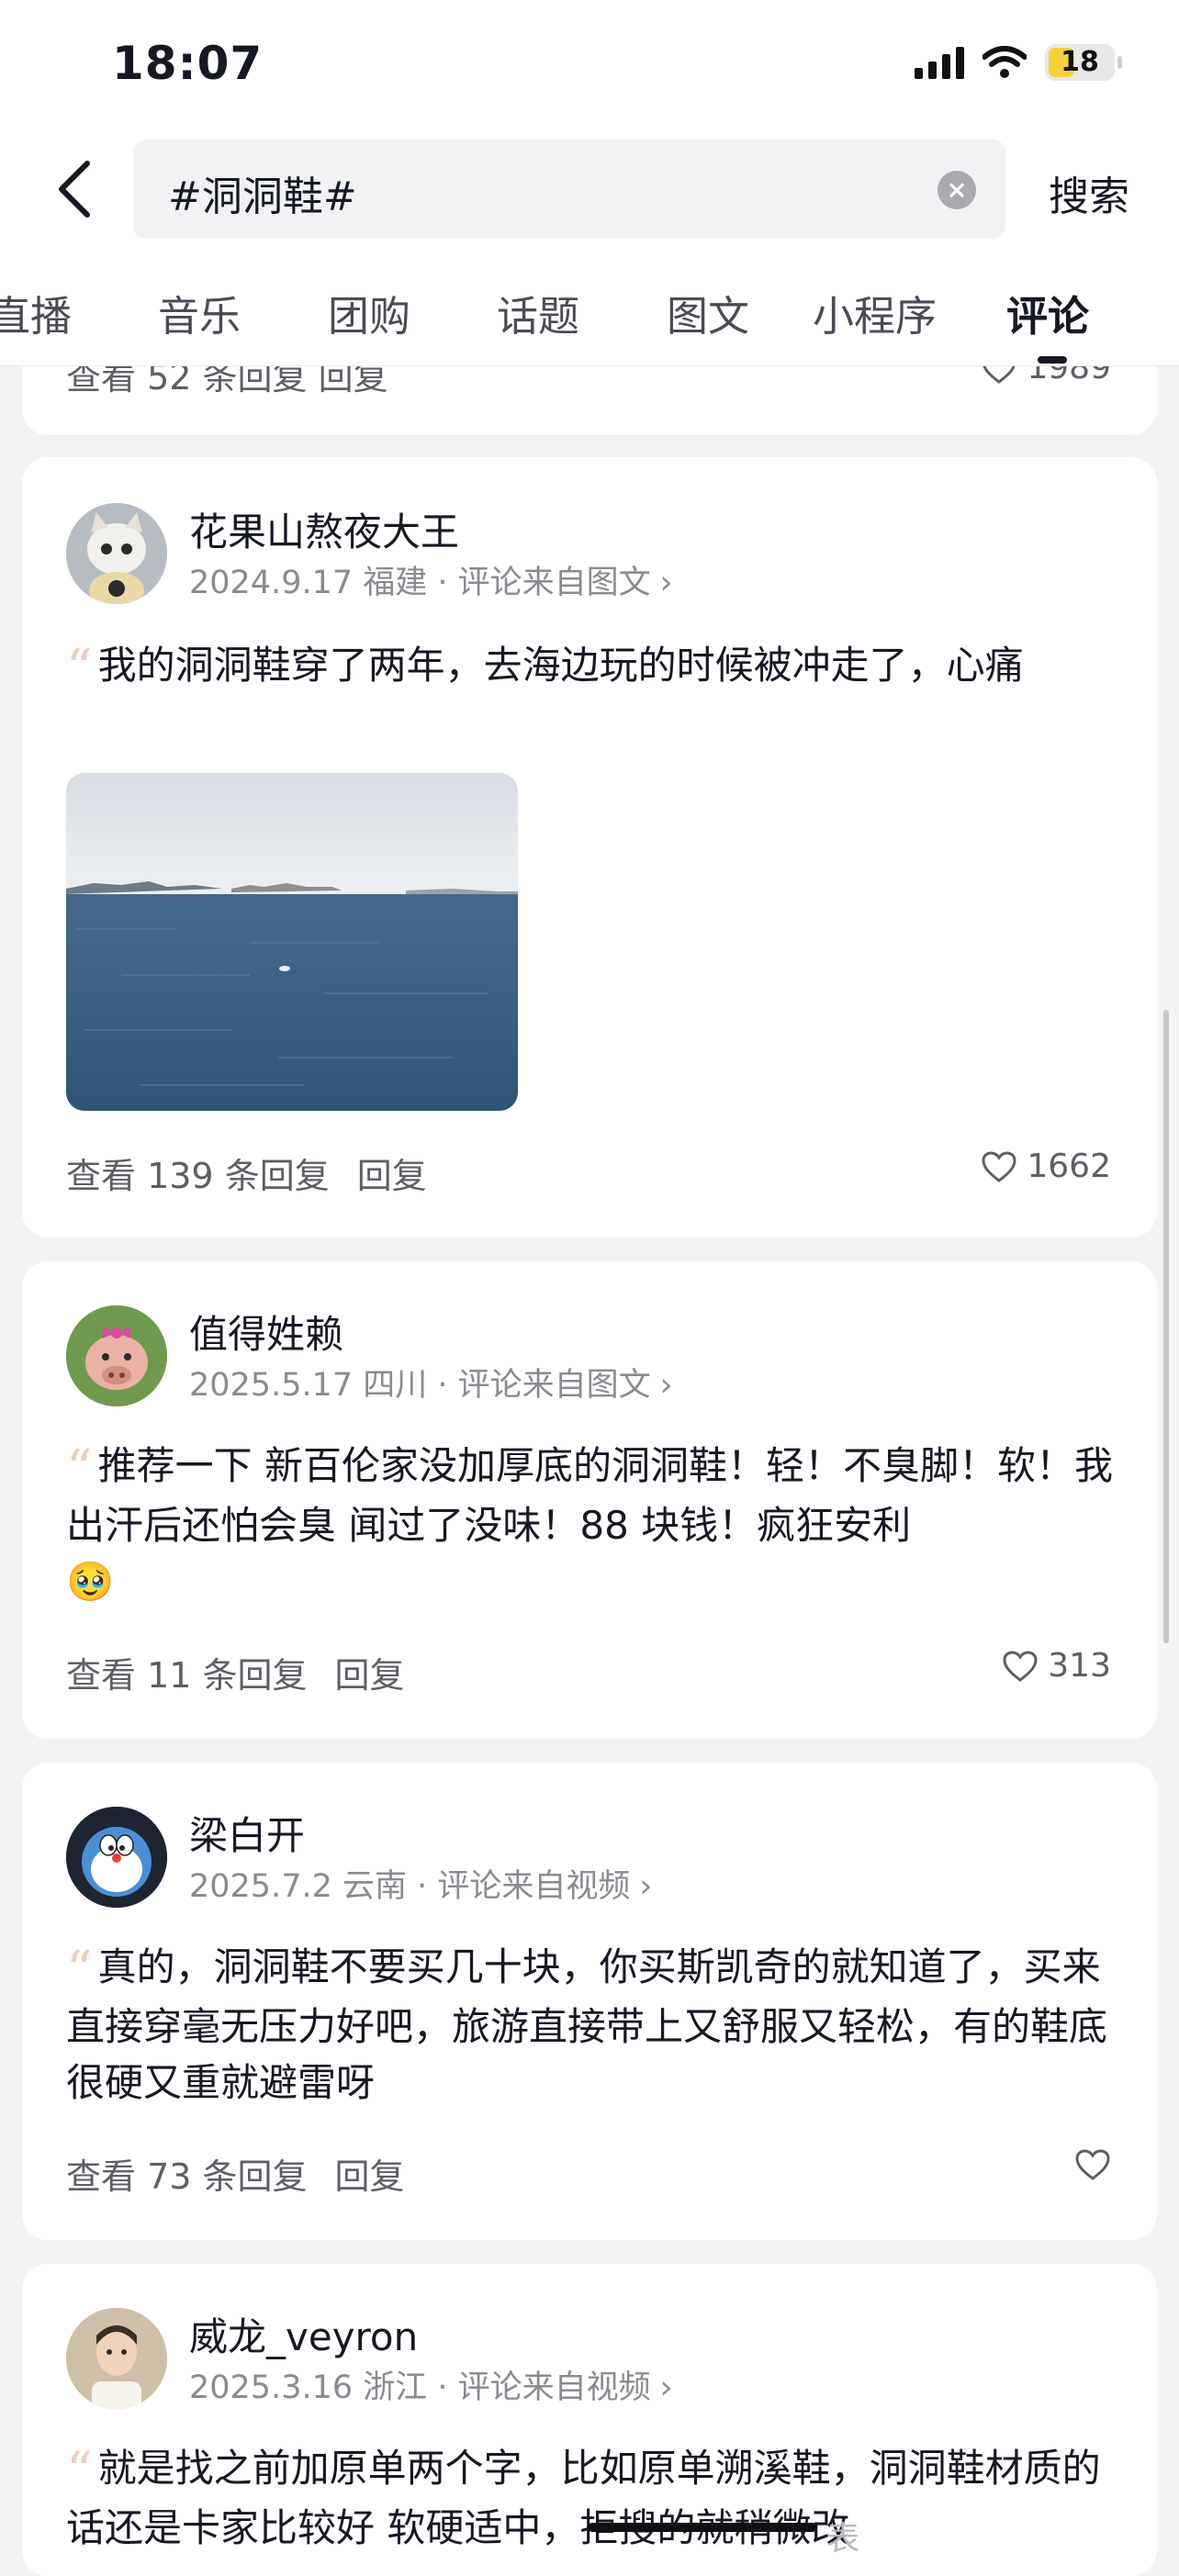 The image size is (1179, 2576). I want to click on search-input: #洞洞鞋# ×, so click(569, 189).